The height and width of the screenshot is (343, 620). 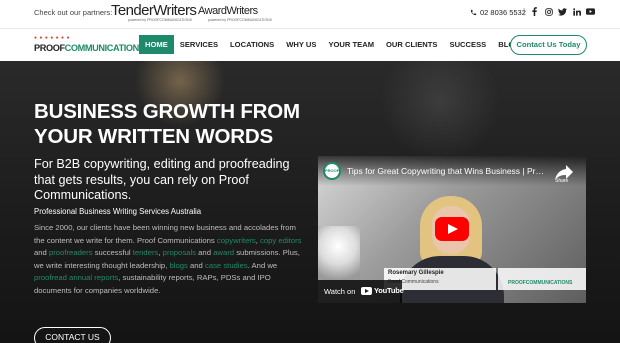 I want to click on youtube-logo: YouTube, so click(x=382, y=290).